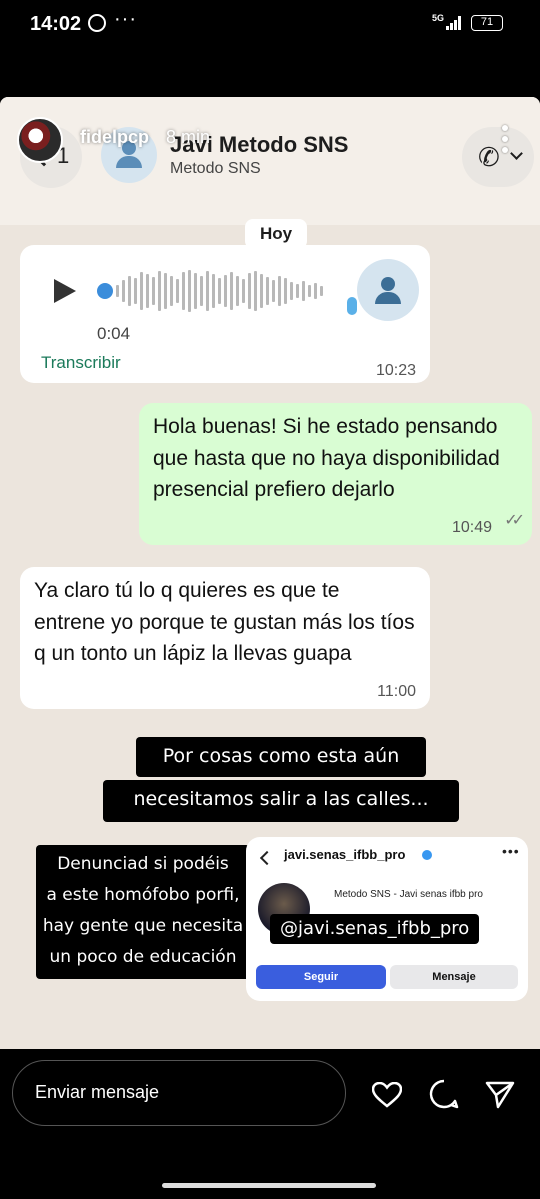 This screenshot has height=1199, width=540. Describe the element at coordinates (125, 19) in the screenshot. I see `more-notifications-icon: ···` at that location.